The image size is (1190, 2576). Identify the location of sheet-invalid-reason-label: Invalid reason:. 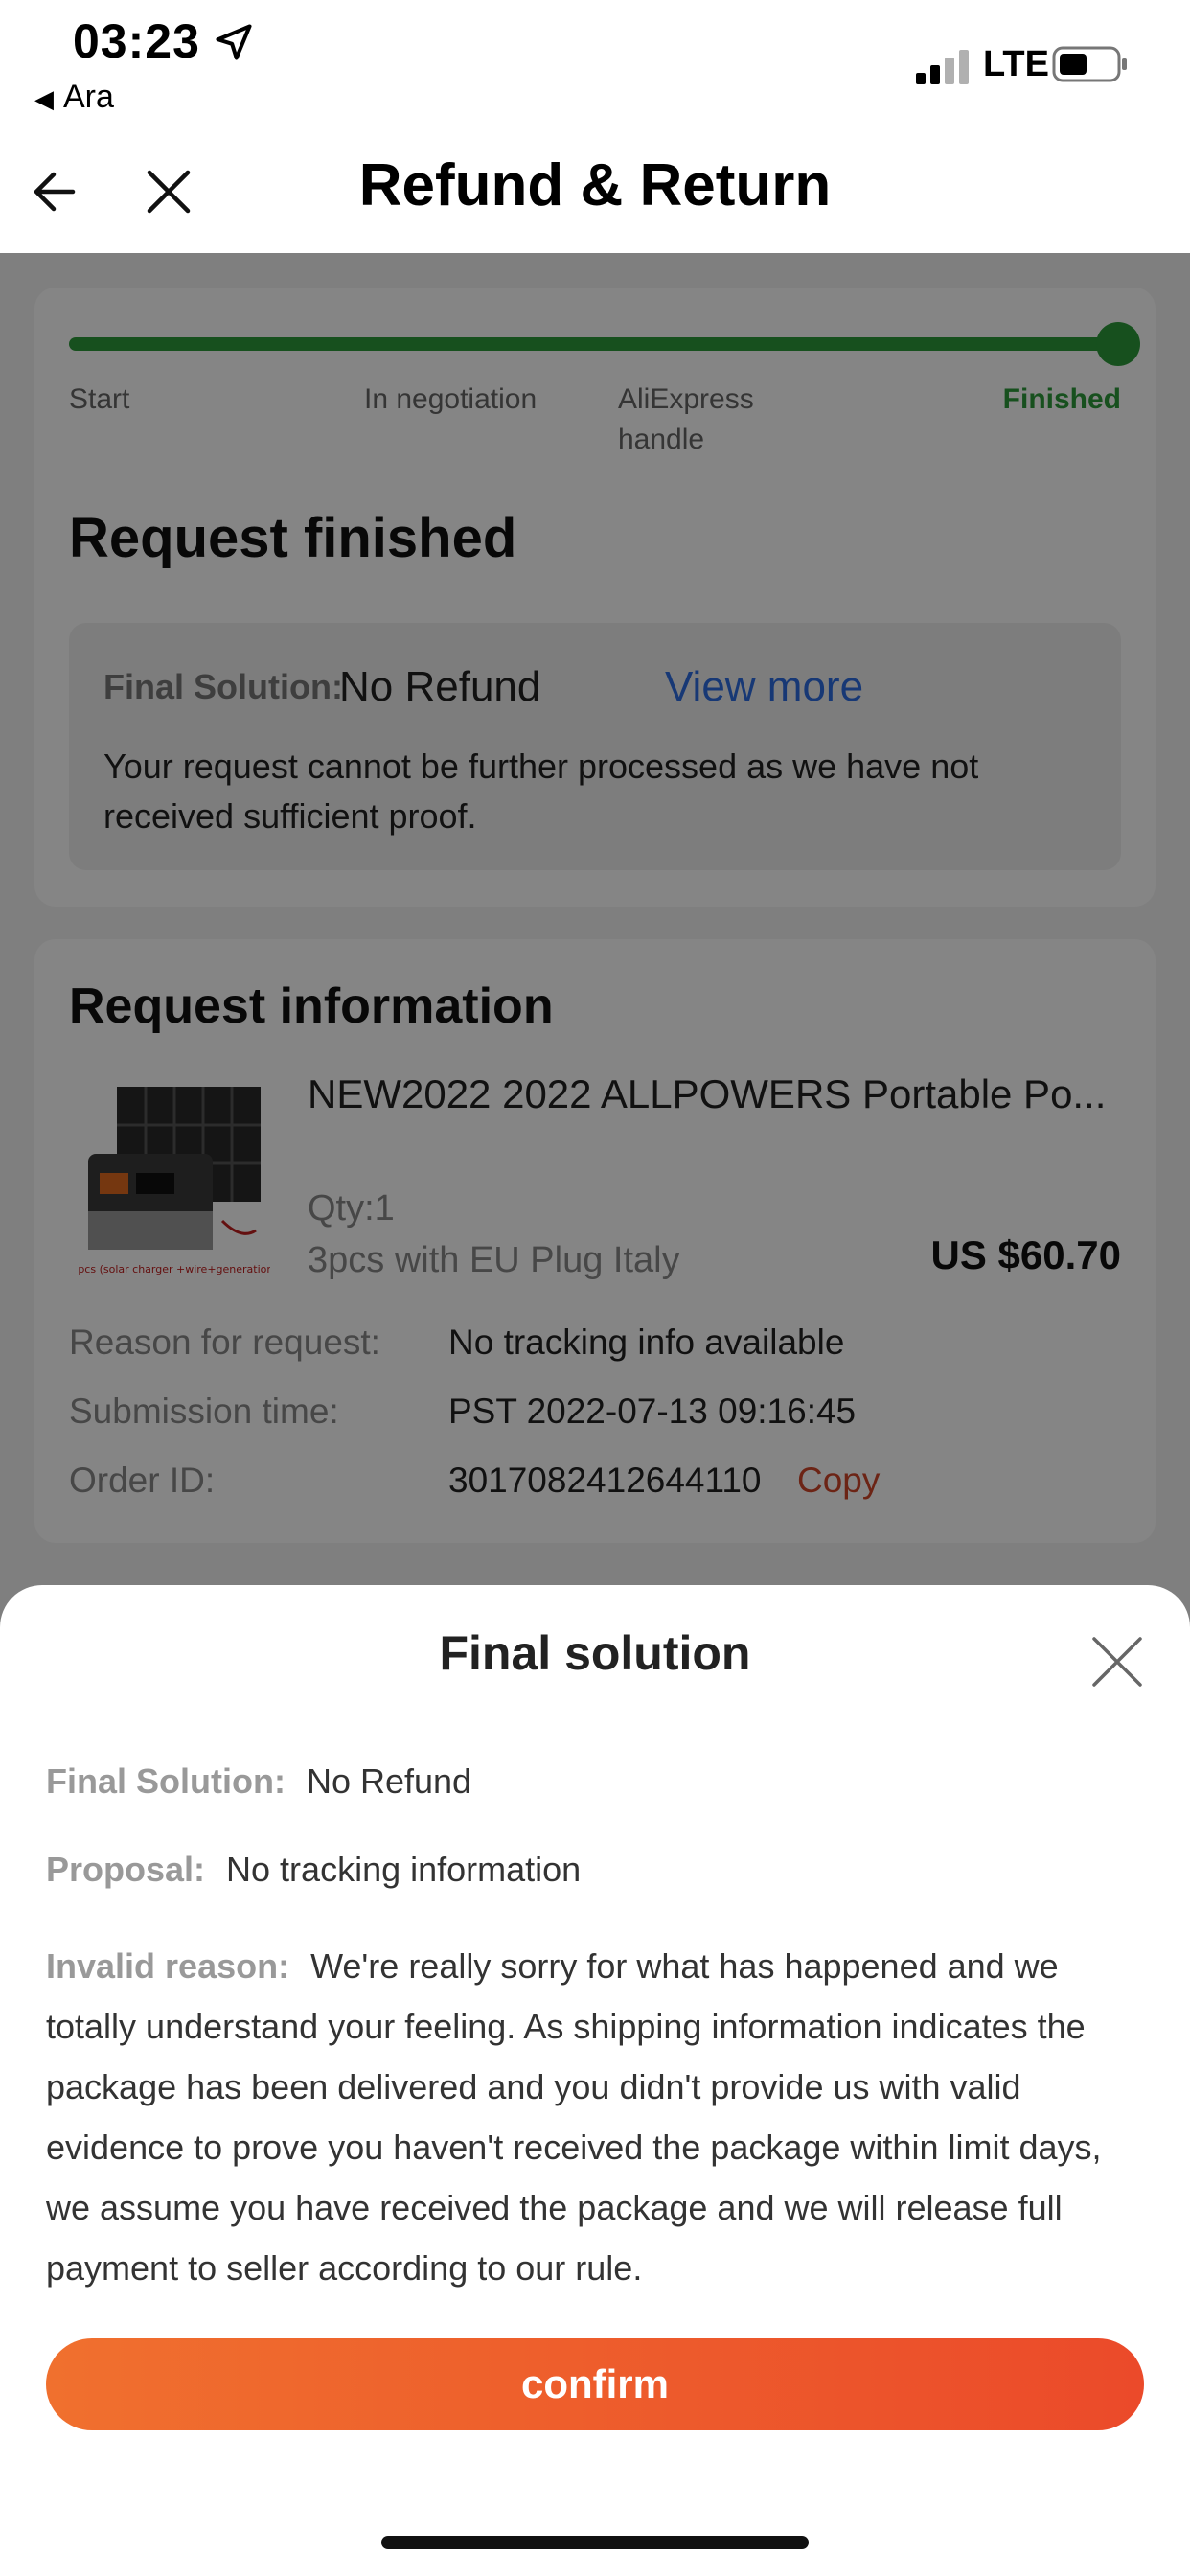
(168, 1966).